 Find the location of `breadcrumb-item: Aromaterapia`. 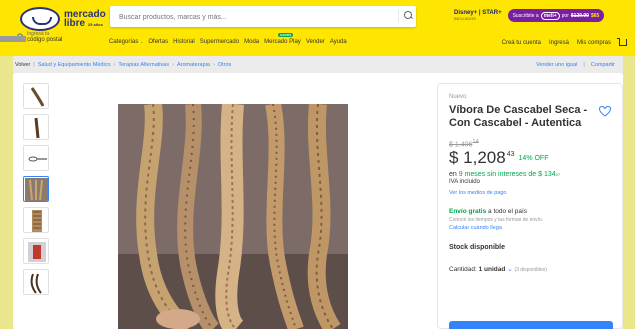

breadcrumb-item: Aromaterapia is located at coordinates (193, 65).